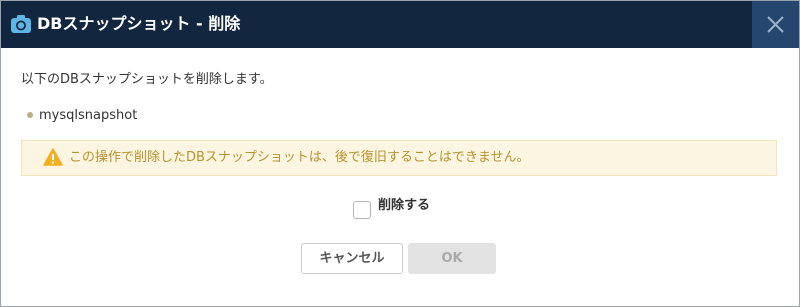 The height and width of the screenshot is (307, 800). What do you see at coordinates (53, 159) in the screenshot?
I see `warning-icon` at bounding box center [53, 159].